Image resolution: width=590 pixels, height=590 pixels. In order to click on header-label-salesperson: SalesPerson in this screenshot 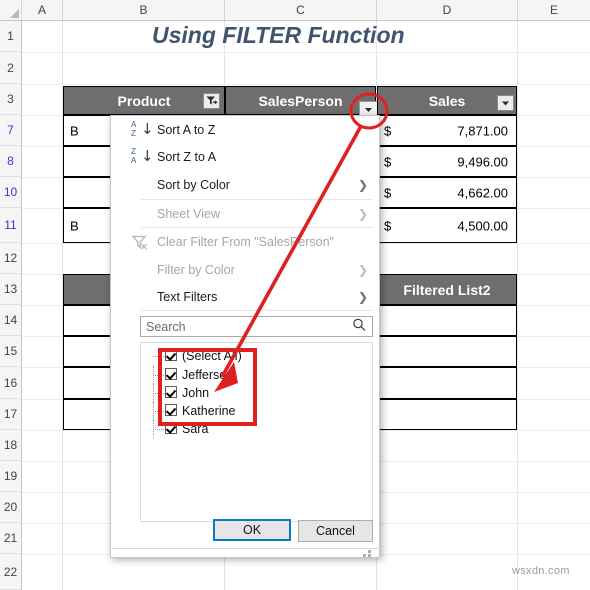, I will do `click(300, 100)`.